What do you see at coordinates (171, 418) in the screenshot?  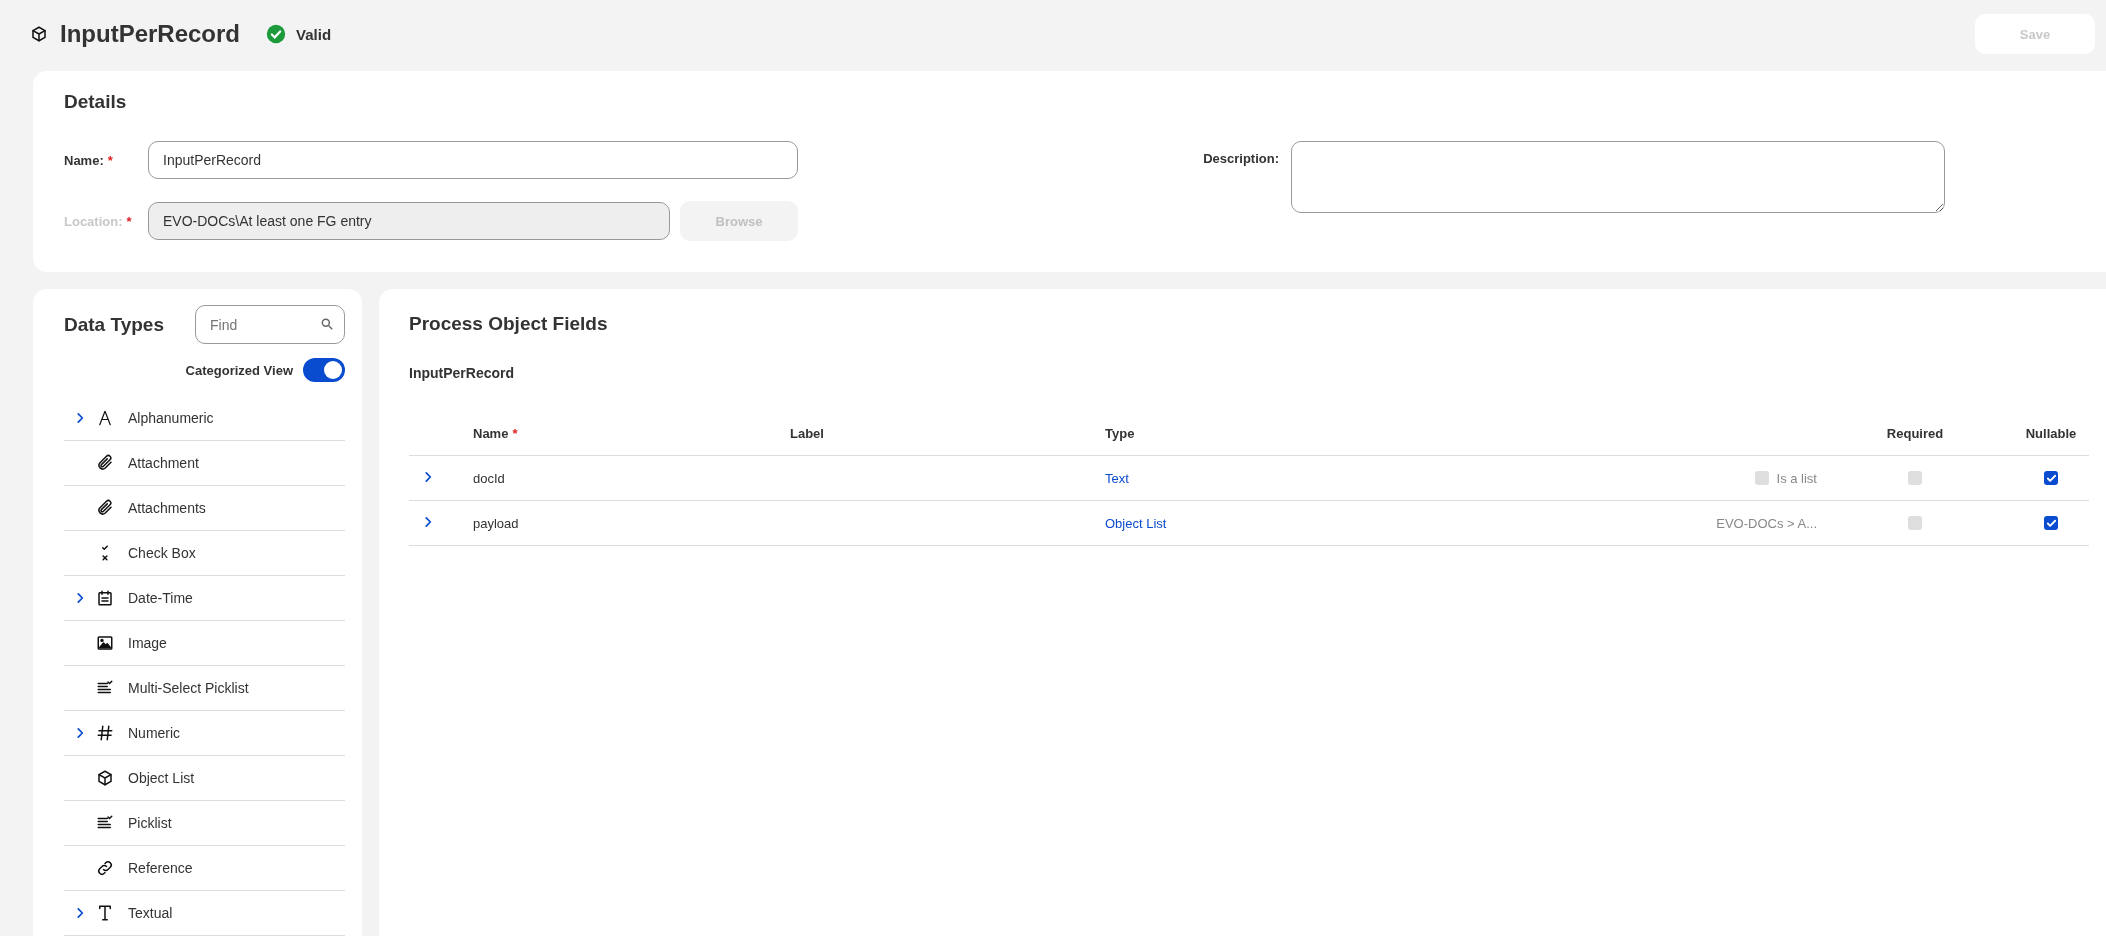 I see `data-type-item: Alphanumeric` at bounding box center [171, 418].